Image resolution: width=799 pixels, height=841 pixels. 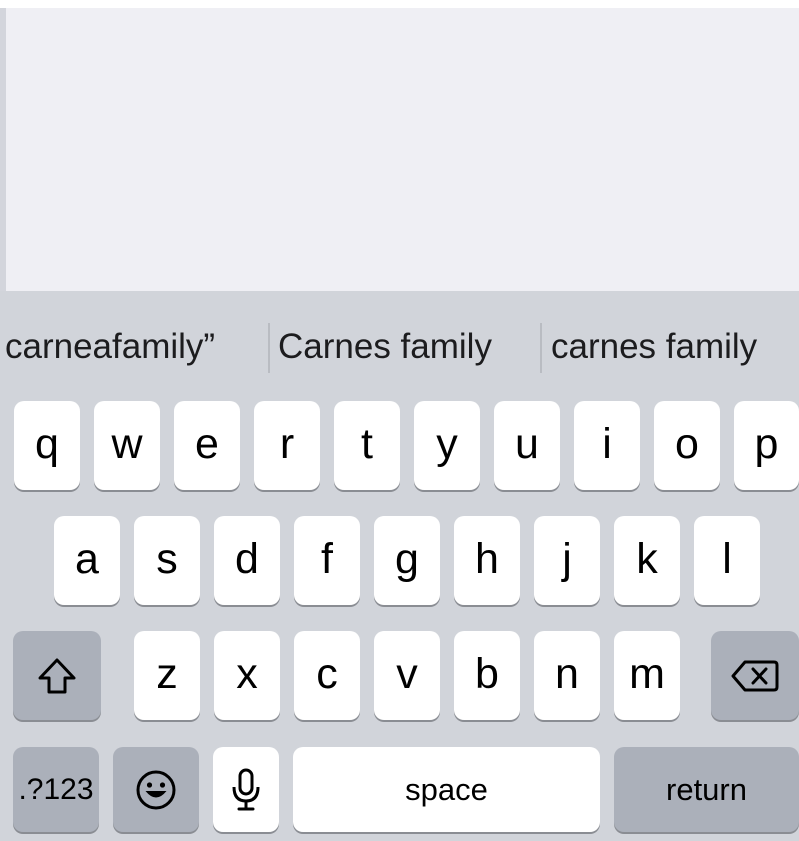 I want to click on shift-key, so click(x=57, y=675).